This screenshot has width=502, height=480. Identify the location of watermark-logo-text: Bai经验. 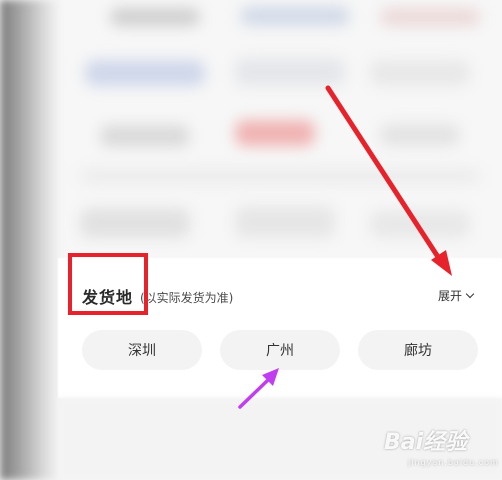
(426, 442).